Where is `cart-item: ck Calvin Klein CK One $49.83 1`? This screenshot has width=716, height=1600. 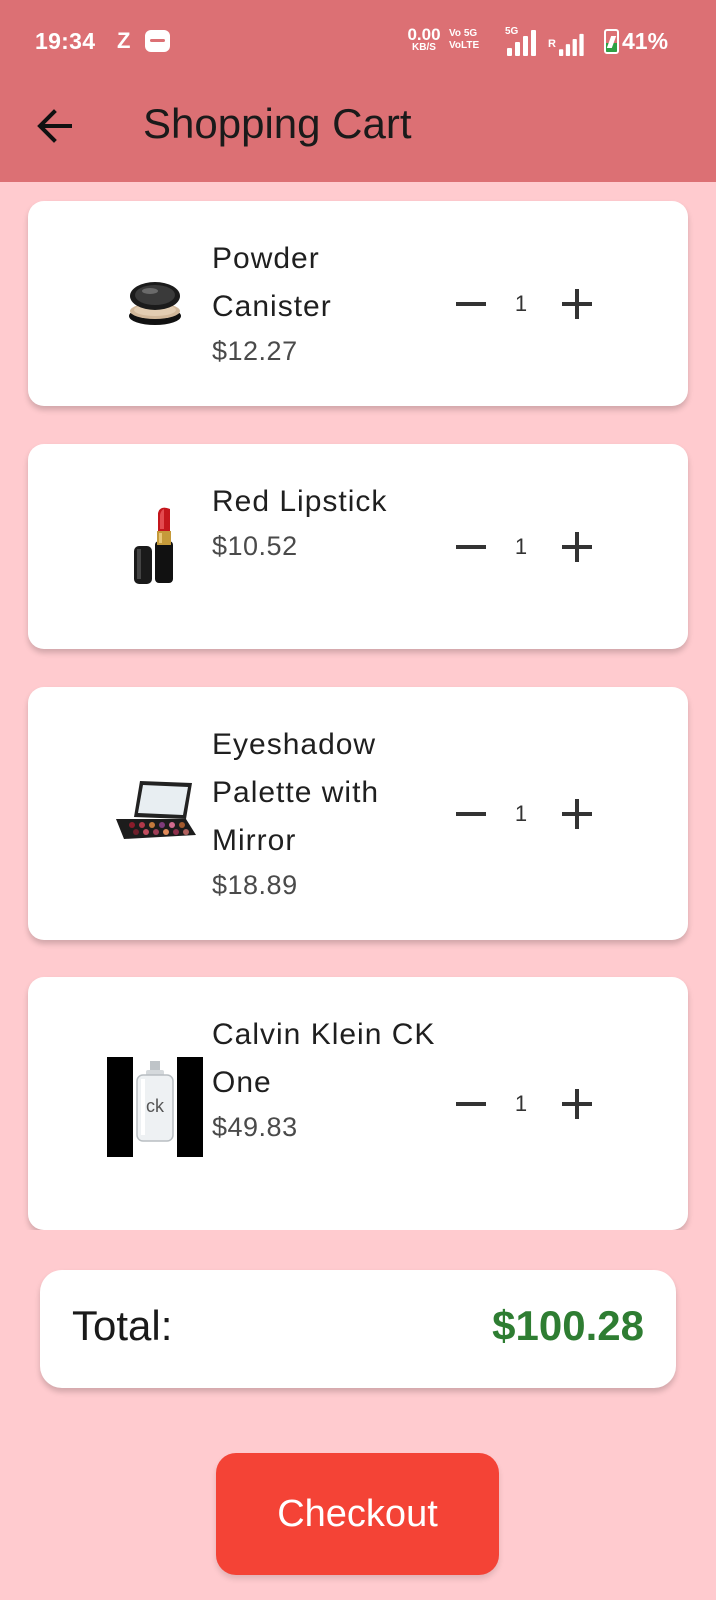 cart-item: ck Calvin Klein CK One $49.83 1 is located at coordinates (358, 1103).